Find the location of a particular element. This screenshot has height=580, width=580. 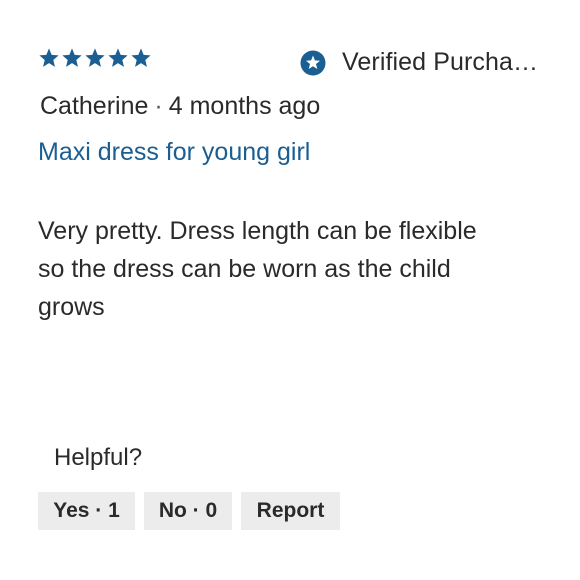

review-title: Maxi dress for young girl is located at coordinates (174, 152).